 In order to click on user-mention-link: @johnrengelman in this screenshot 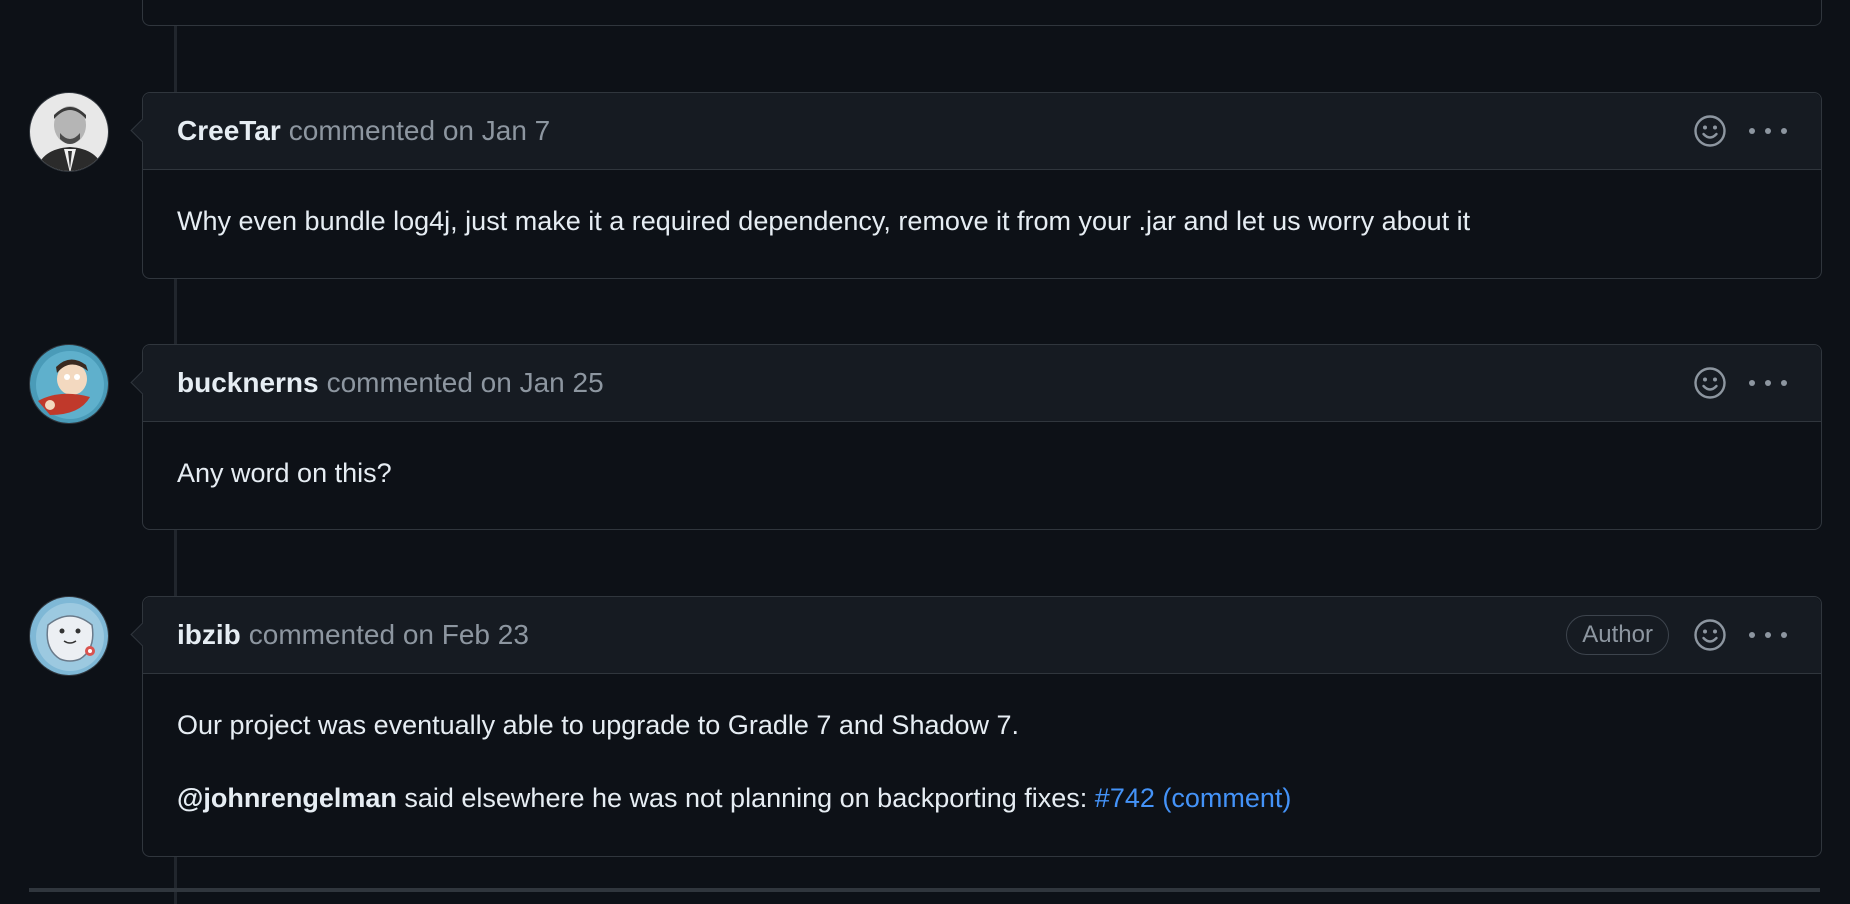, I will do `click(287, 798)`.